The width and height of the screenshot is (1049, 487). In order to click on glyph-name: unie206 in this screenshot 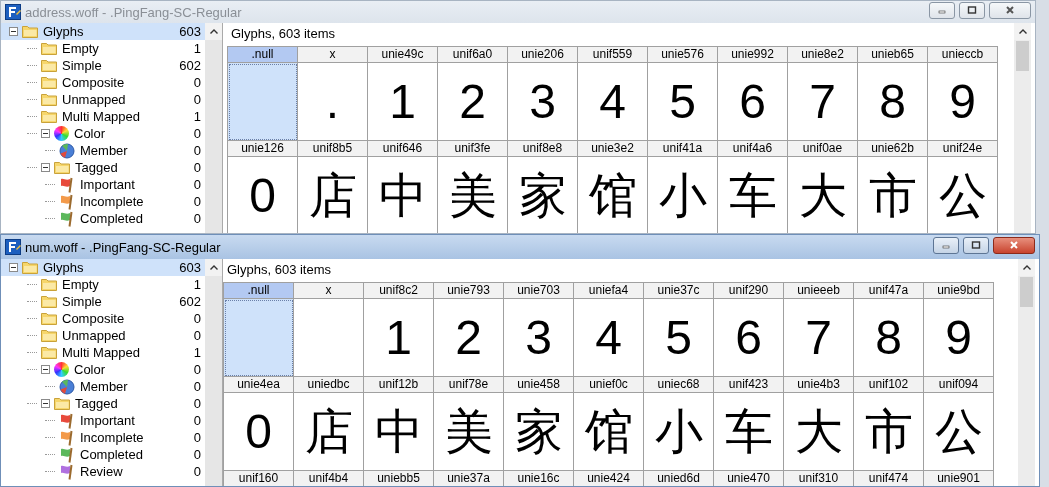, I will do `click(543, 55)`.